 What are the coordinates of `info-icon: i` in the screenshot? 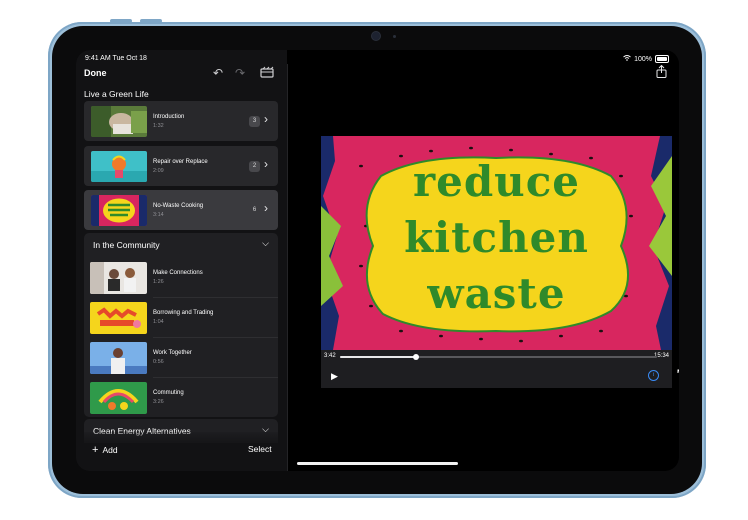 It's located at (653, 375).